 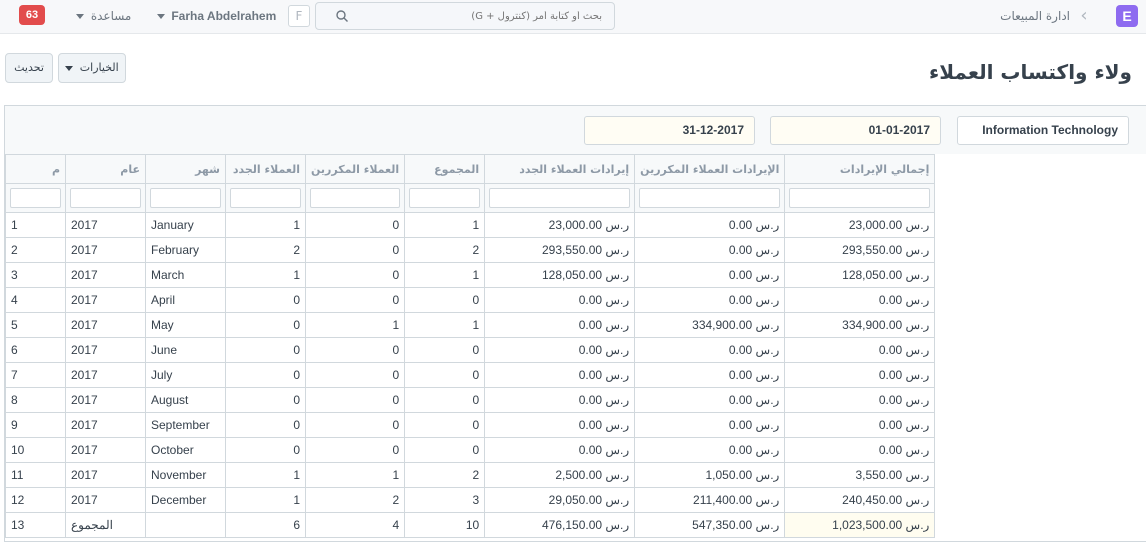 What do you see at coordinates (185, 375) in the screenshot?
I see `cell-month: July` at bounding box center [185, 375].